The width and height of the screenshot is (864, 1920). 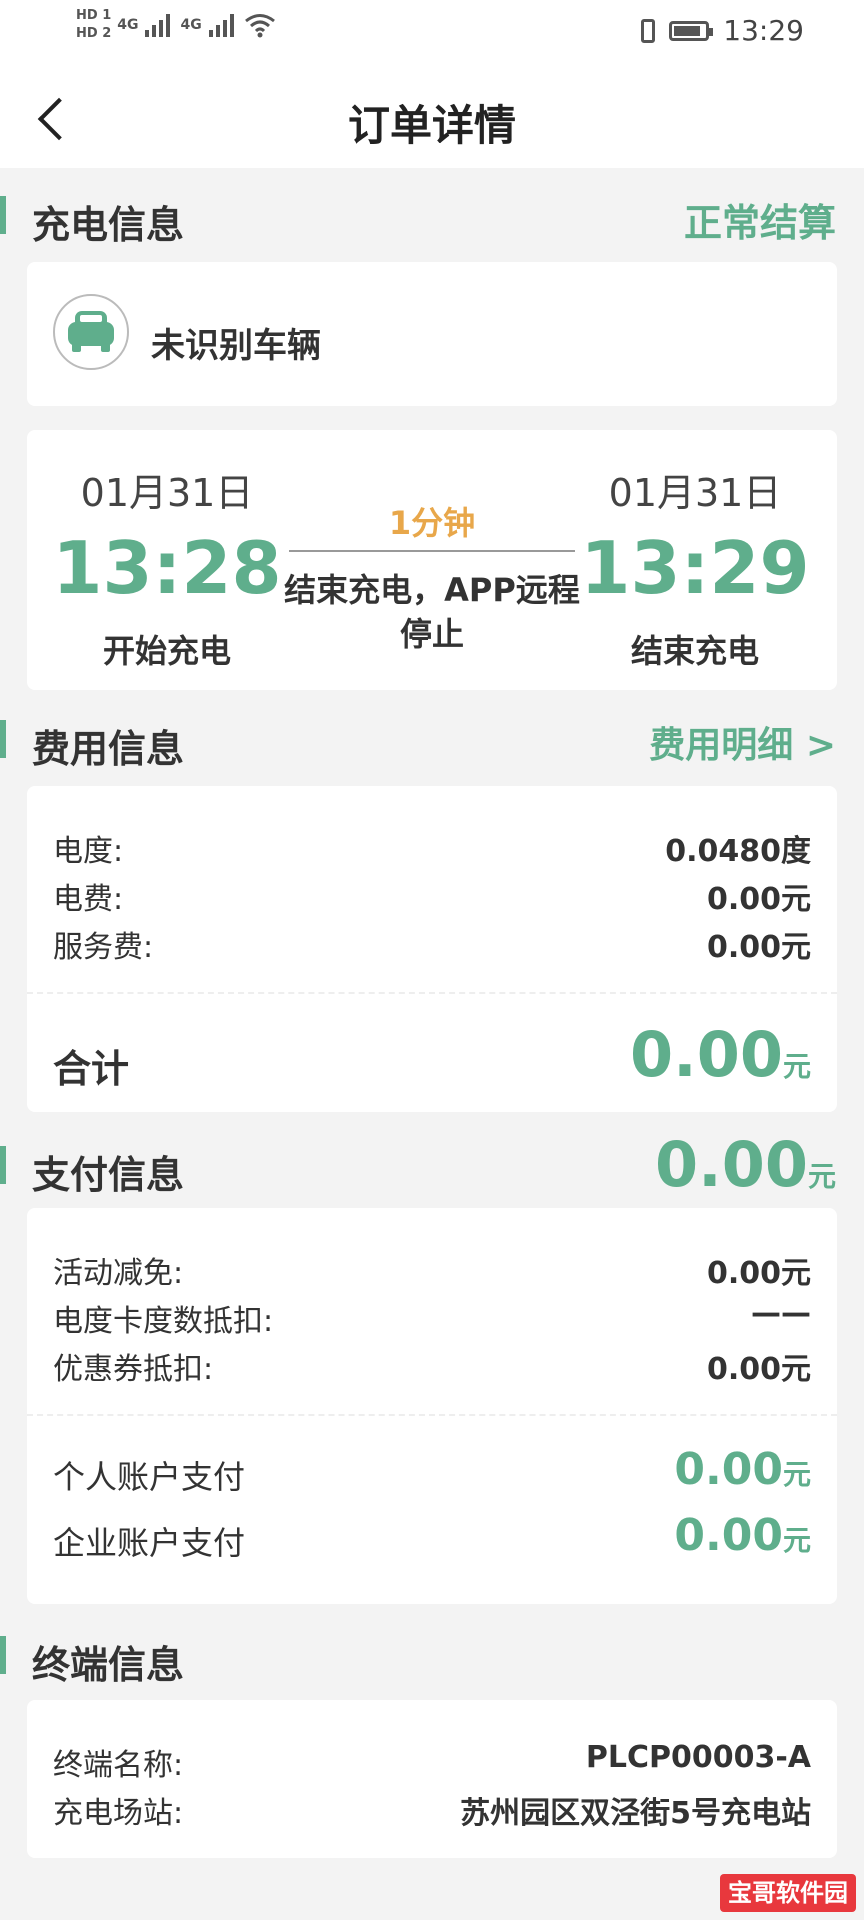 I want to click on total-unit: 元, so click(x=796, y=1066).